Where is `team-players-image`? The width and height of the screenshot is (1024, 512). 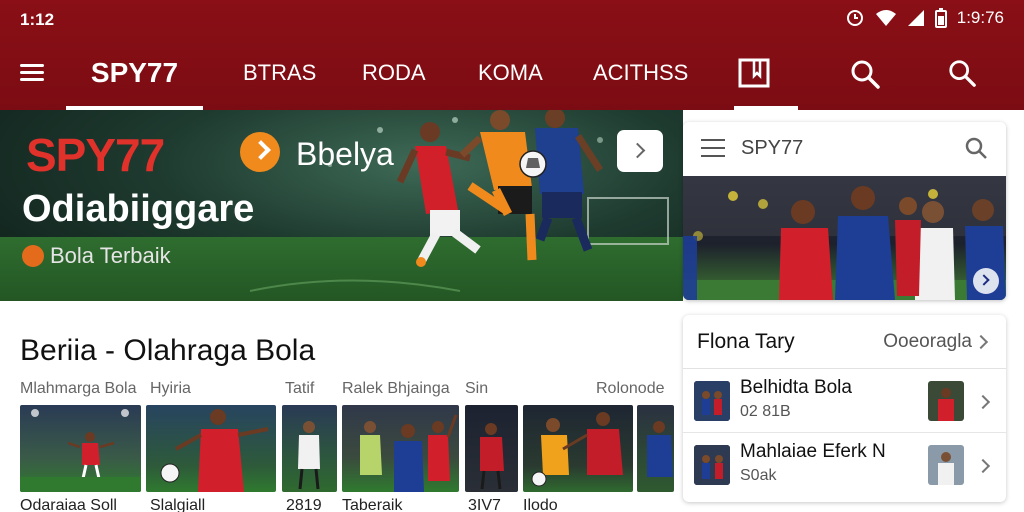 team-players-image is located at coordinates (844, 238).